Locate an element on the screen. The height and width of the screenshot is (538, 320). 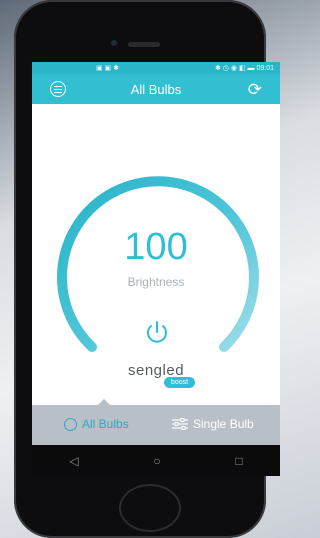
bottom-tab-bar: All Bulbs Single Bulb is located at coordinates (156, 422).